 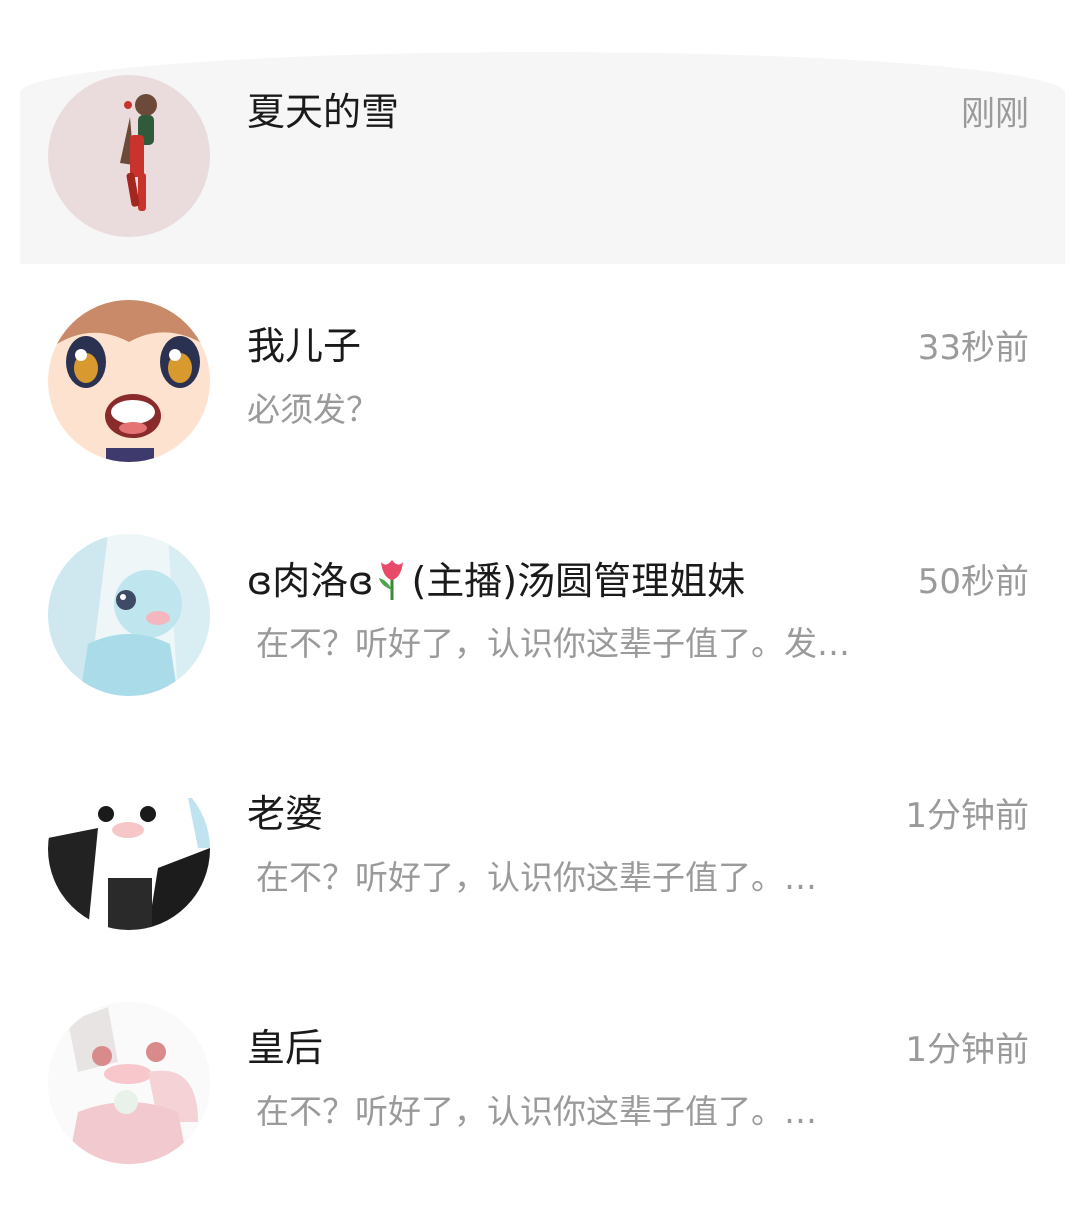 I want to click on message-time: 刚刚, so click(x=995, y=114).